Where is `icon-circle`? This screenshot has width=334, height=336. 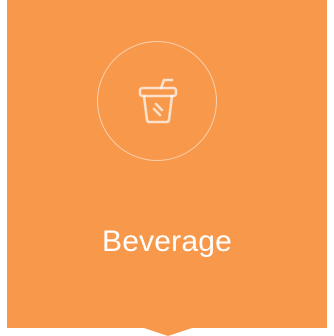 icon-circle is located at coordinates (157, 101).